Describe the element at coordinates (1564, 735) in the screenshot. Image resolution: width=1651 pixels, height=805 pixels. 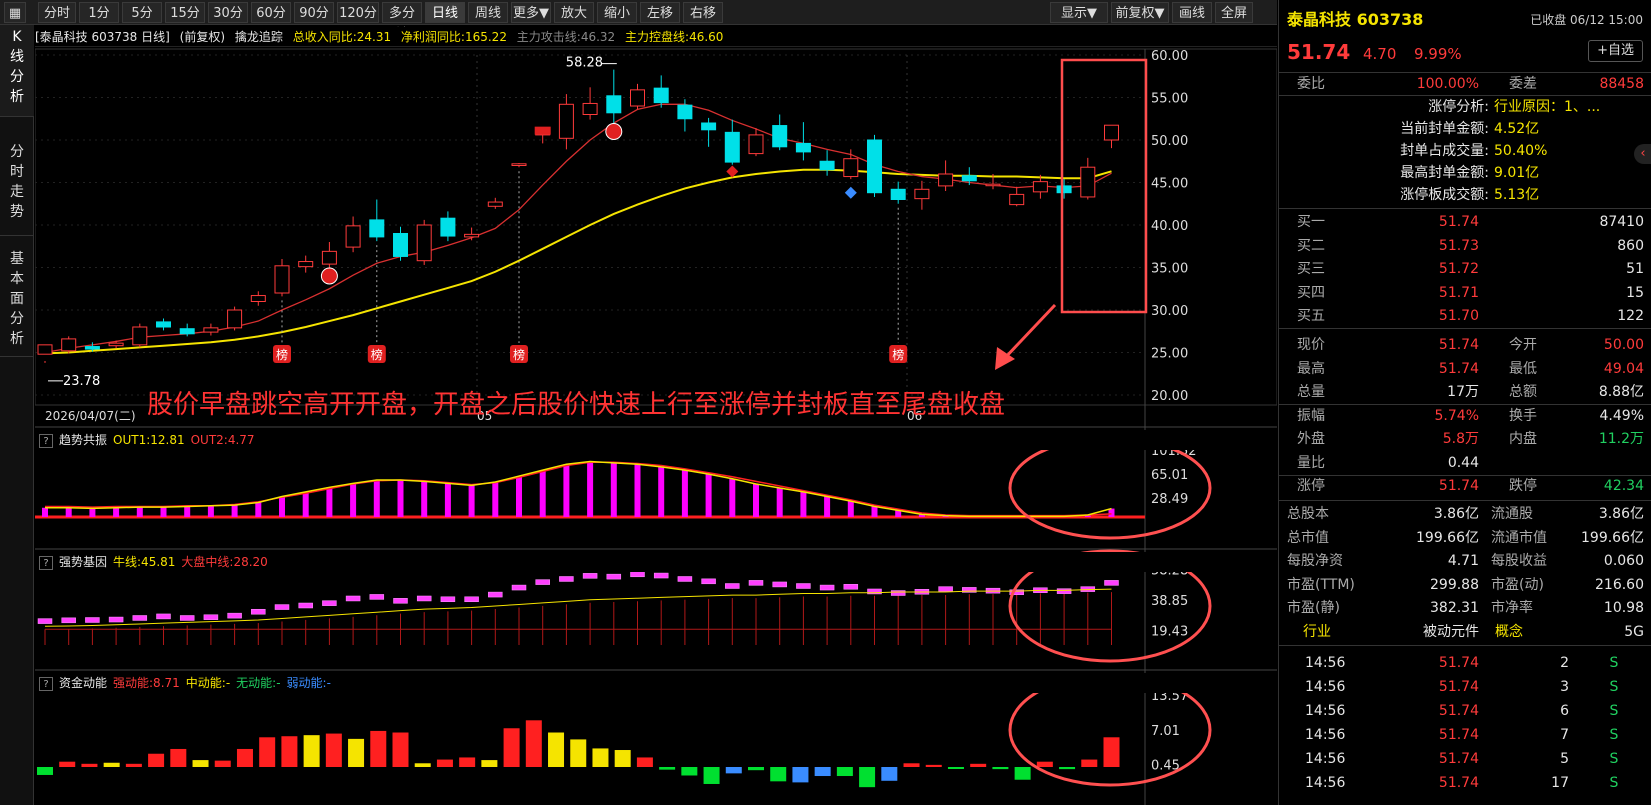
I see `tick-vol: 7` at that location.